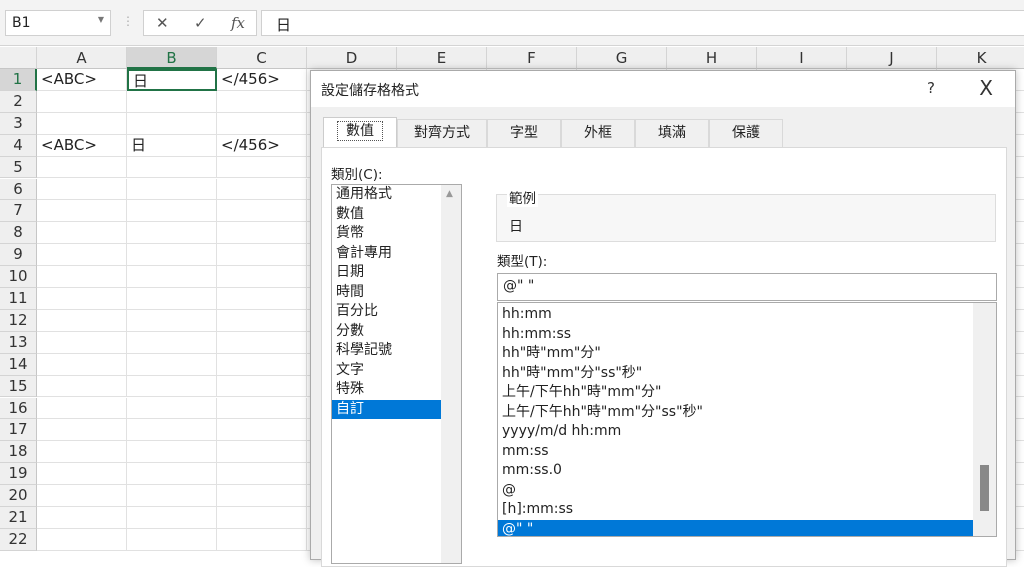 The image size is (1024, 567). What do you see at coordinates (524, 133) in the screenshot?
I see `tab-2: 字型` at bounding box center [524, 133].